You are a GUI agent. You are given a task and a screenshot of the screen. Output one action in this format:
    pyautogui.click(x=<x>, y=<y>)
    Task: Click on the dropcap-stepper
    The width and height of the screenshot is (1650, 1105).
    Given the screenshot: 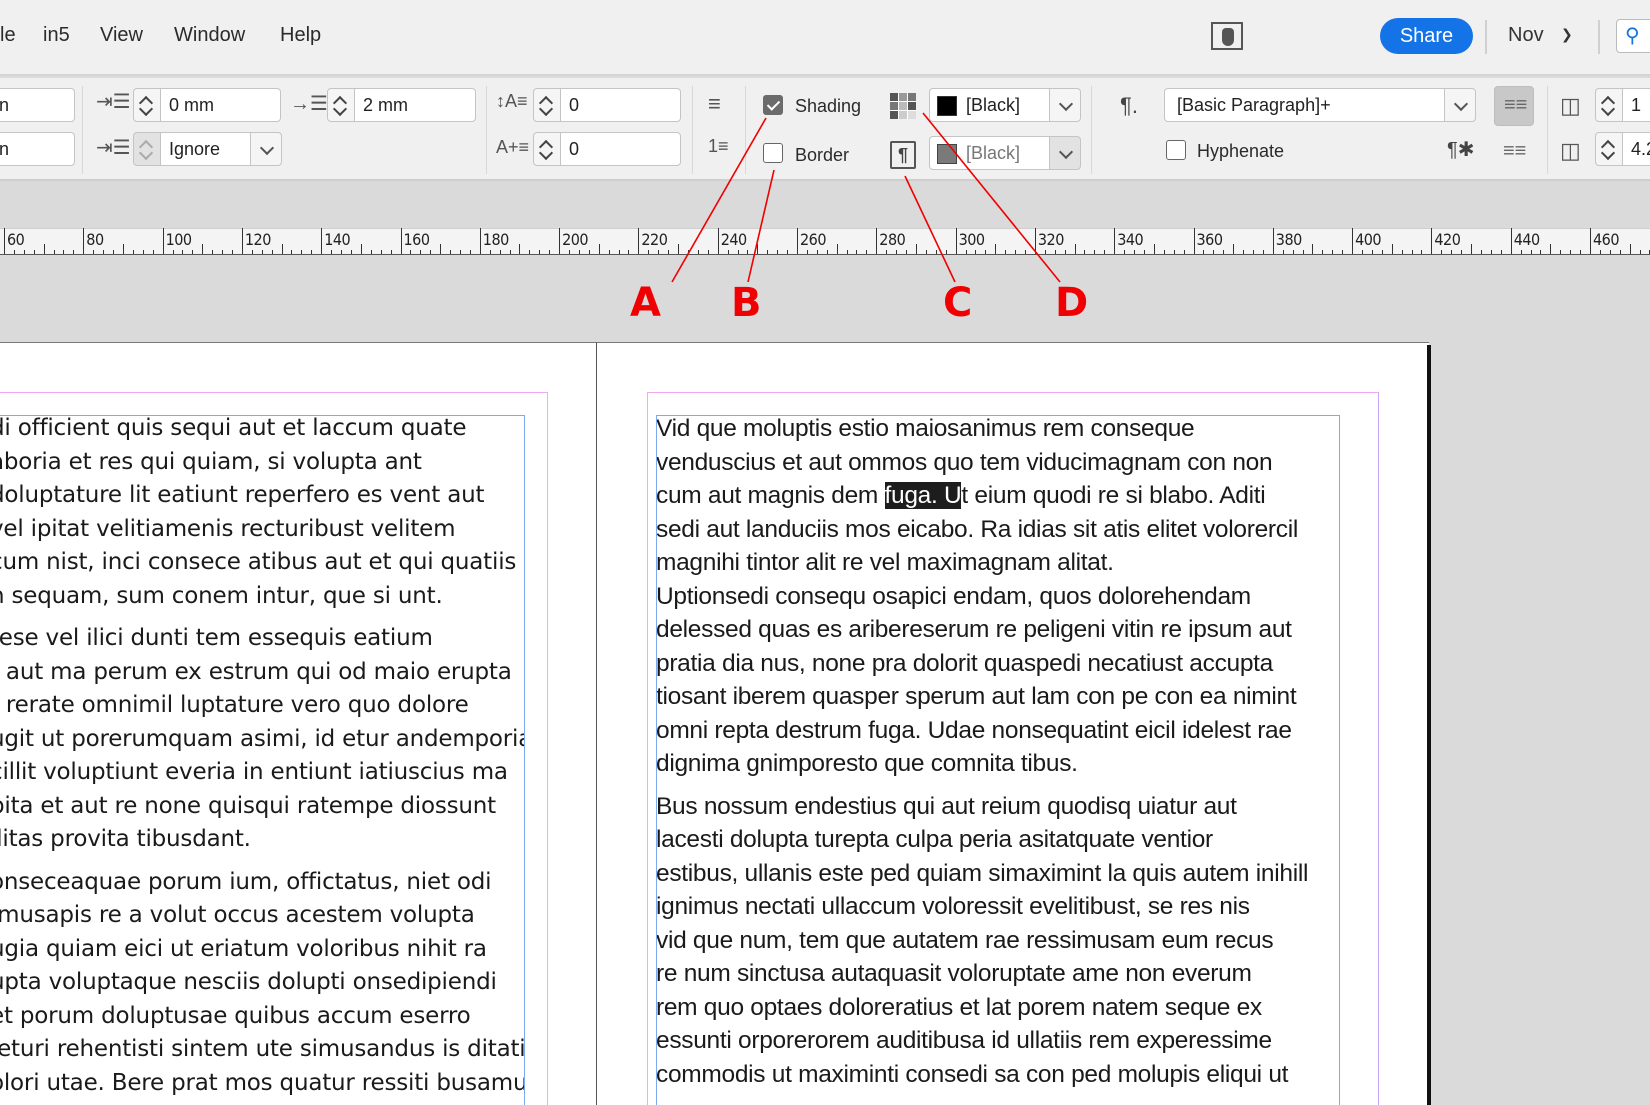 What is the action you would take?
    pyautogui.click(x=547, y=149)
    